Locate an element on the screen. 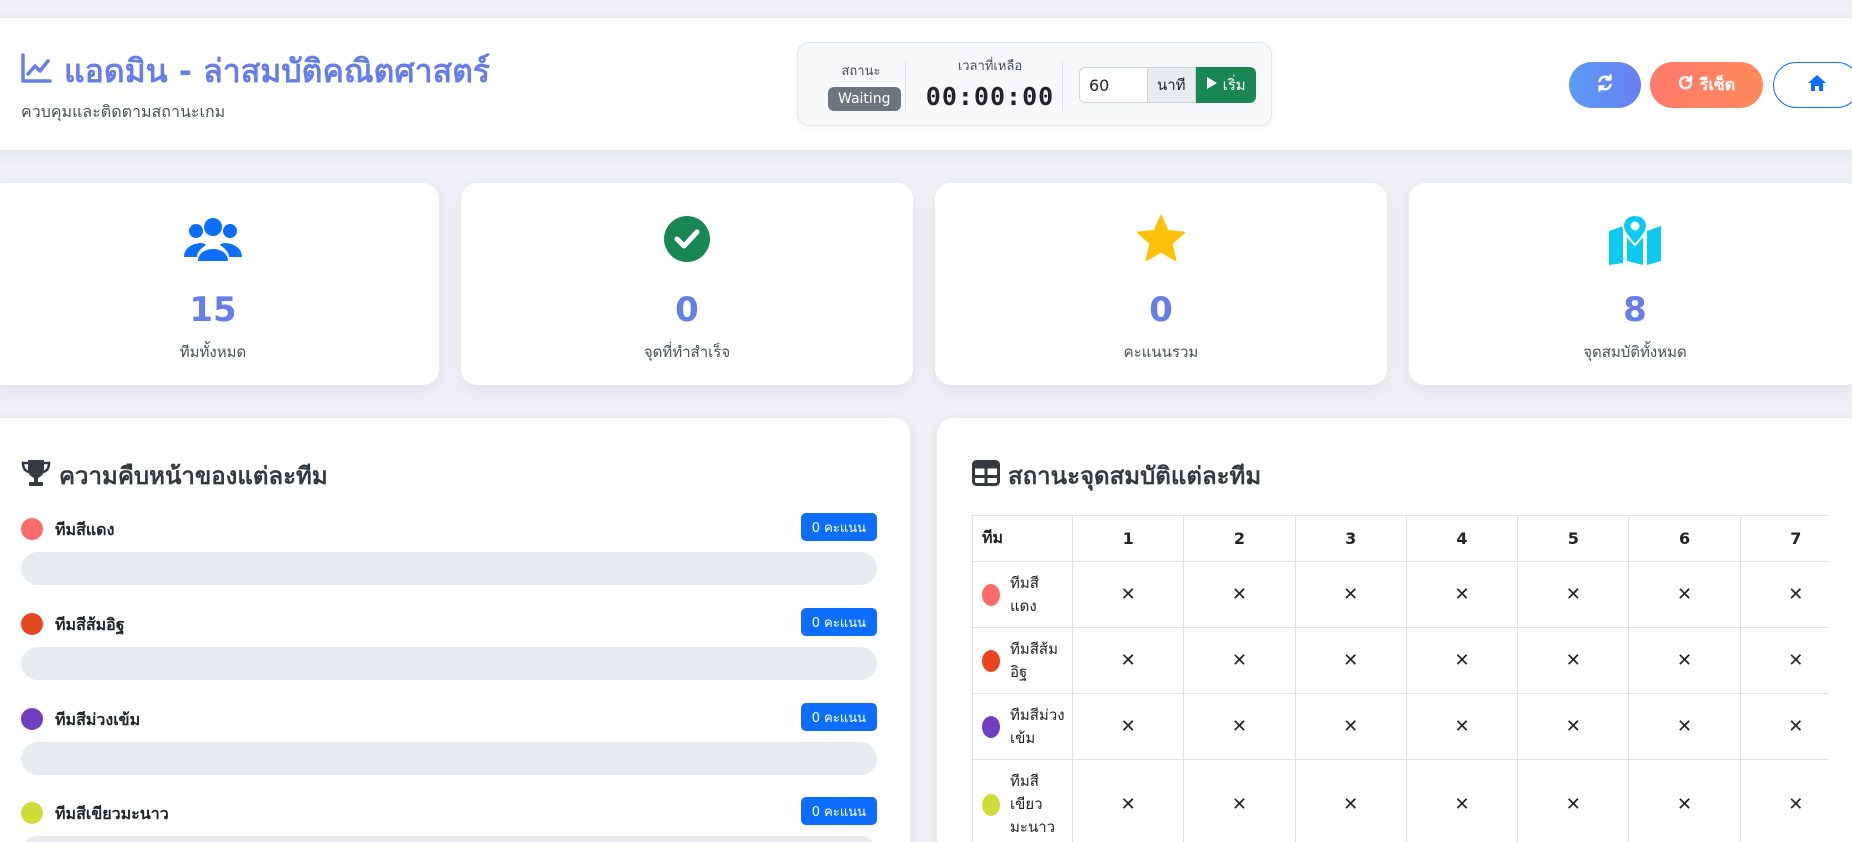  team-cell: ทีมสี เขียว มะนาว is located at coordinates (1022, 800).